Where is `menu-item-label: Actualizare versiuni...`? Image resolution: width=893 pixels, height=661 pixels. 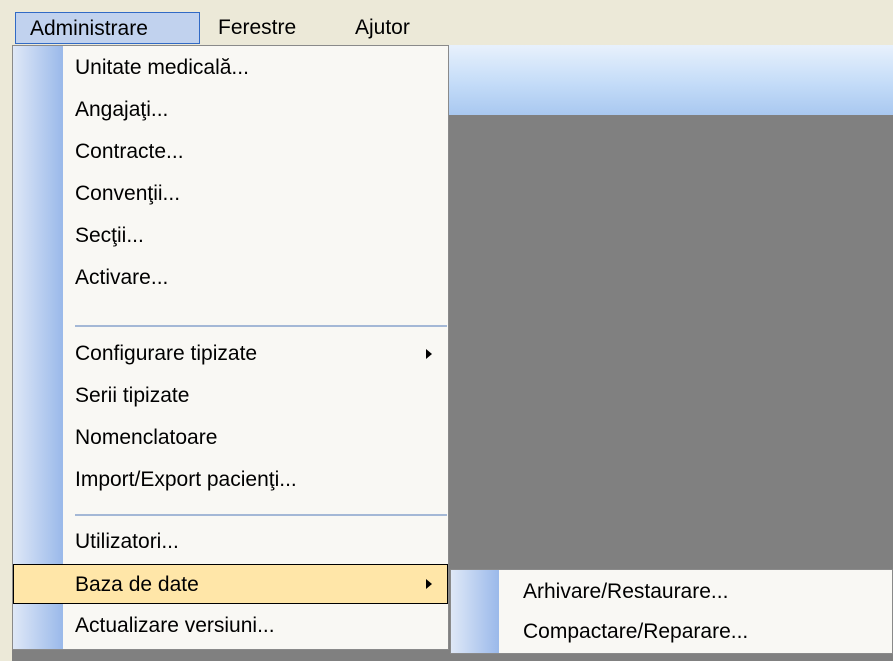
menu-item-label: Actualizare versiuni... is located at coordinates (175, 625).